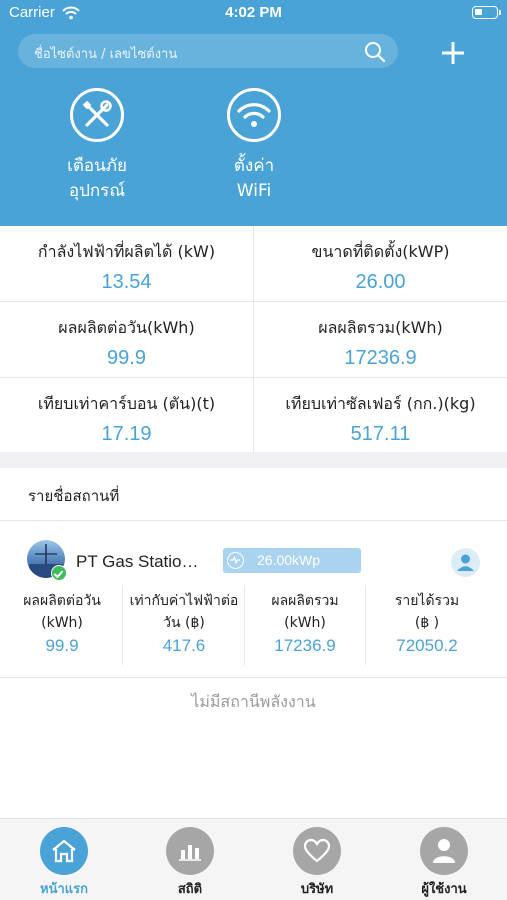  I want to click on device-alarm-button: เตือนภัย อุปกรณ์, so click(97, 146).